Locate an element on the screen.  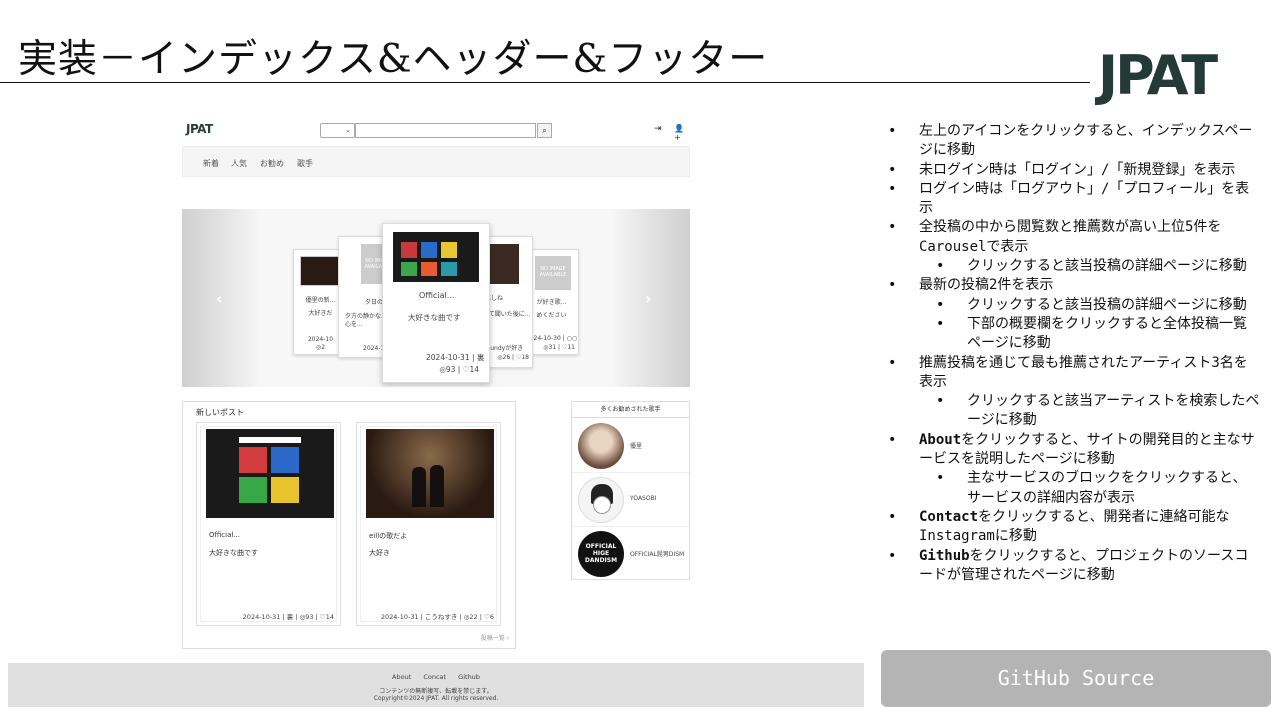
nav-singers: 歌手 is located at coordinates (305, 163).